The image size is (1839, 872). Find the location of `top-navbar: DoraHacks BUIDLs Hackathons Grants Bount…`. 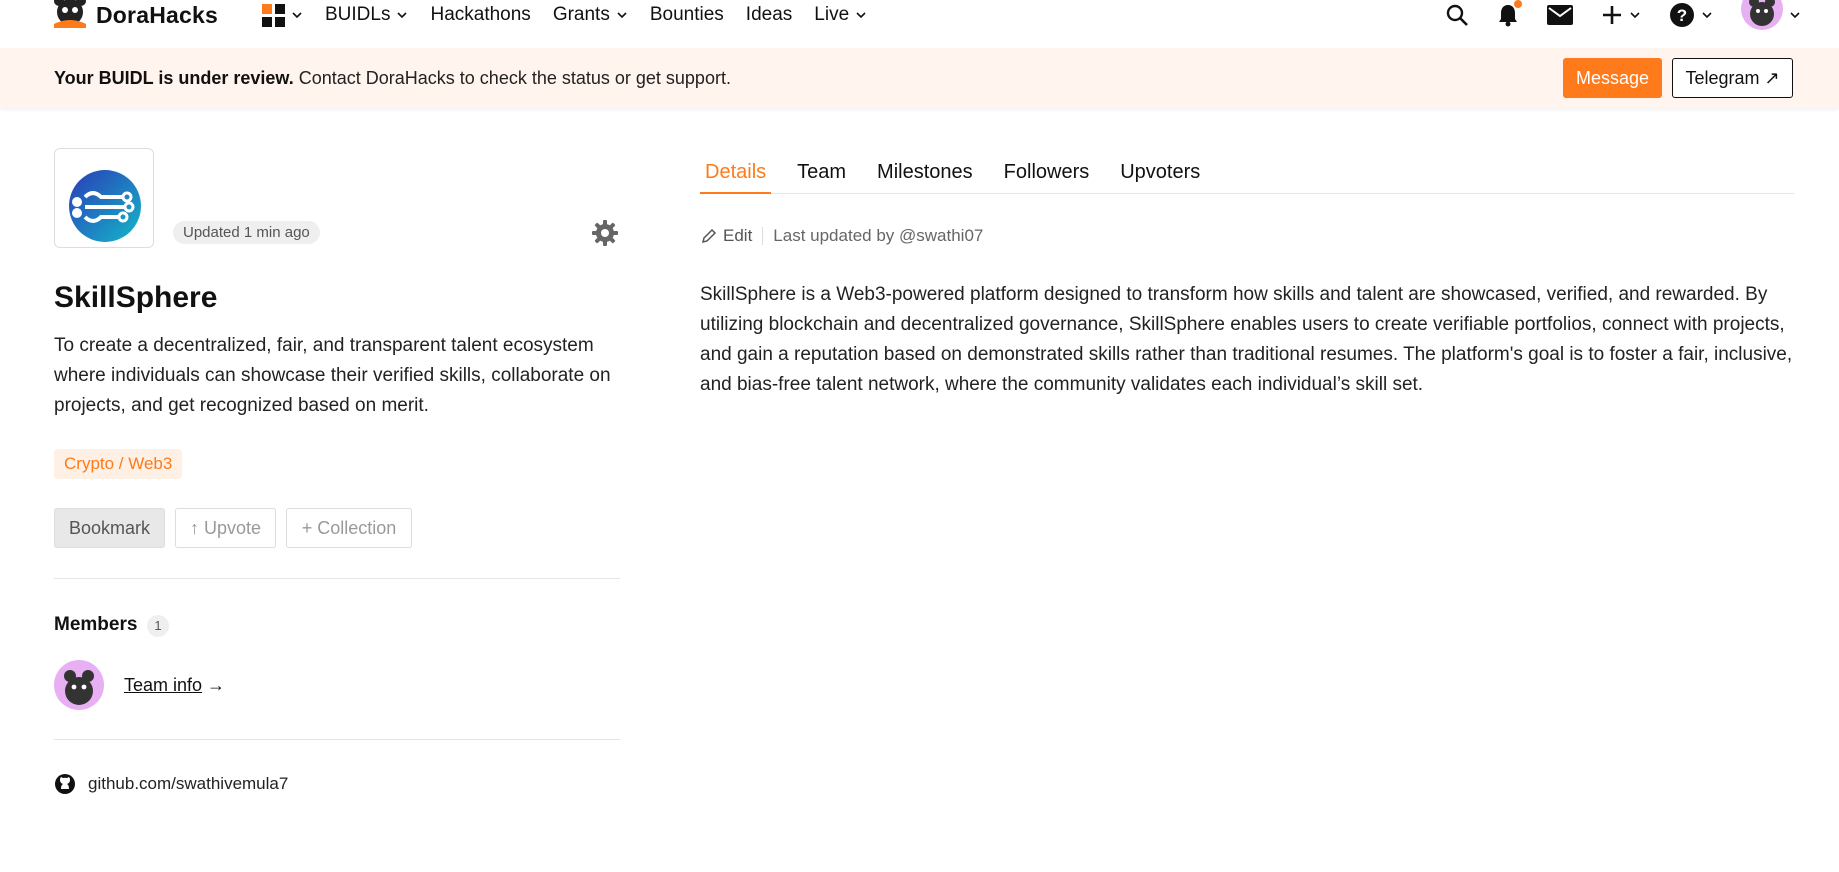

top-navbar: DoraHacks BUIDLs Hackathons Grants Bount… is located at coordinates (919, 24).